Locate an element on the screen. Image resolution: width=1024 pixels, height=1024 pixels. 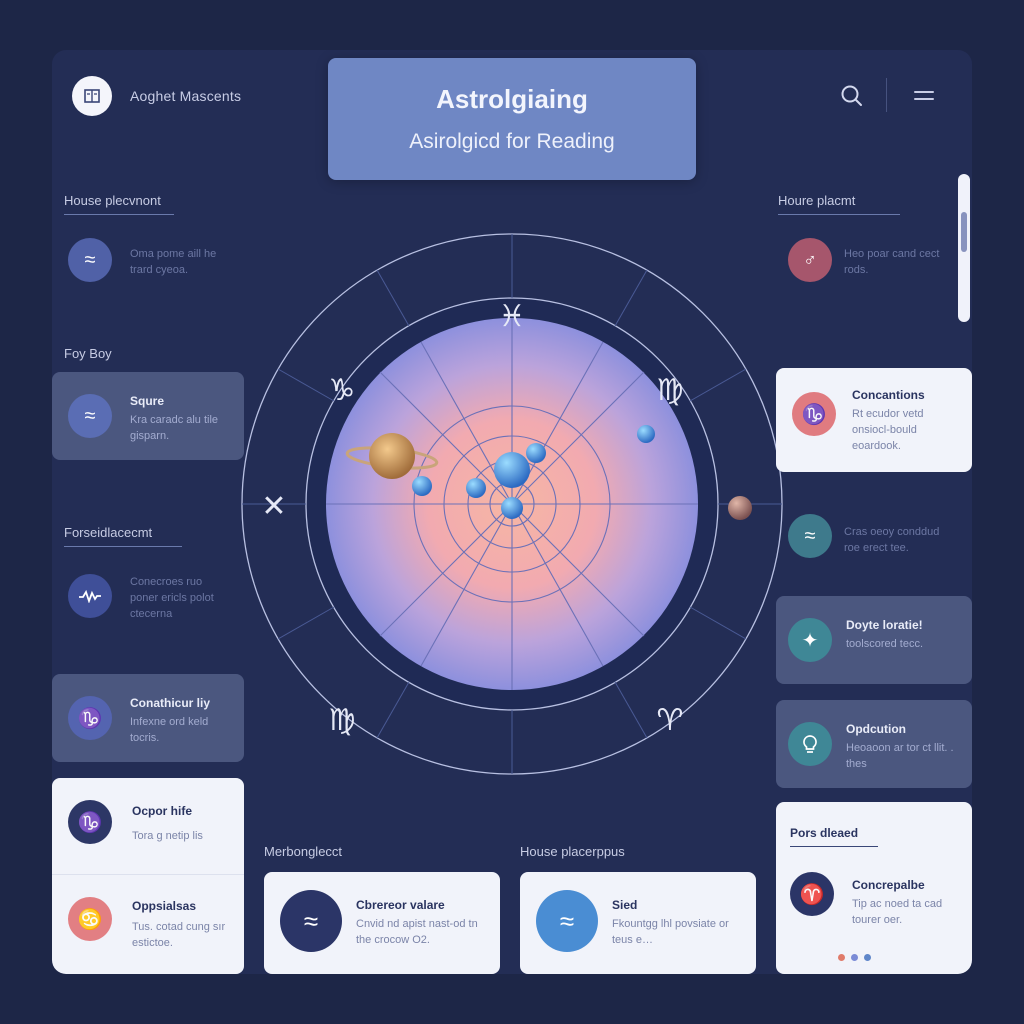
section-house-placement-right: Houre placmt is located at coordinates (839, 204).